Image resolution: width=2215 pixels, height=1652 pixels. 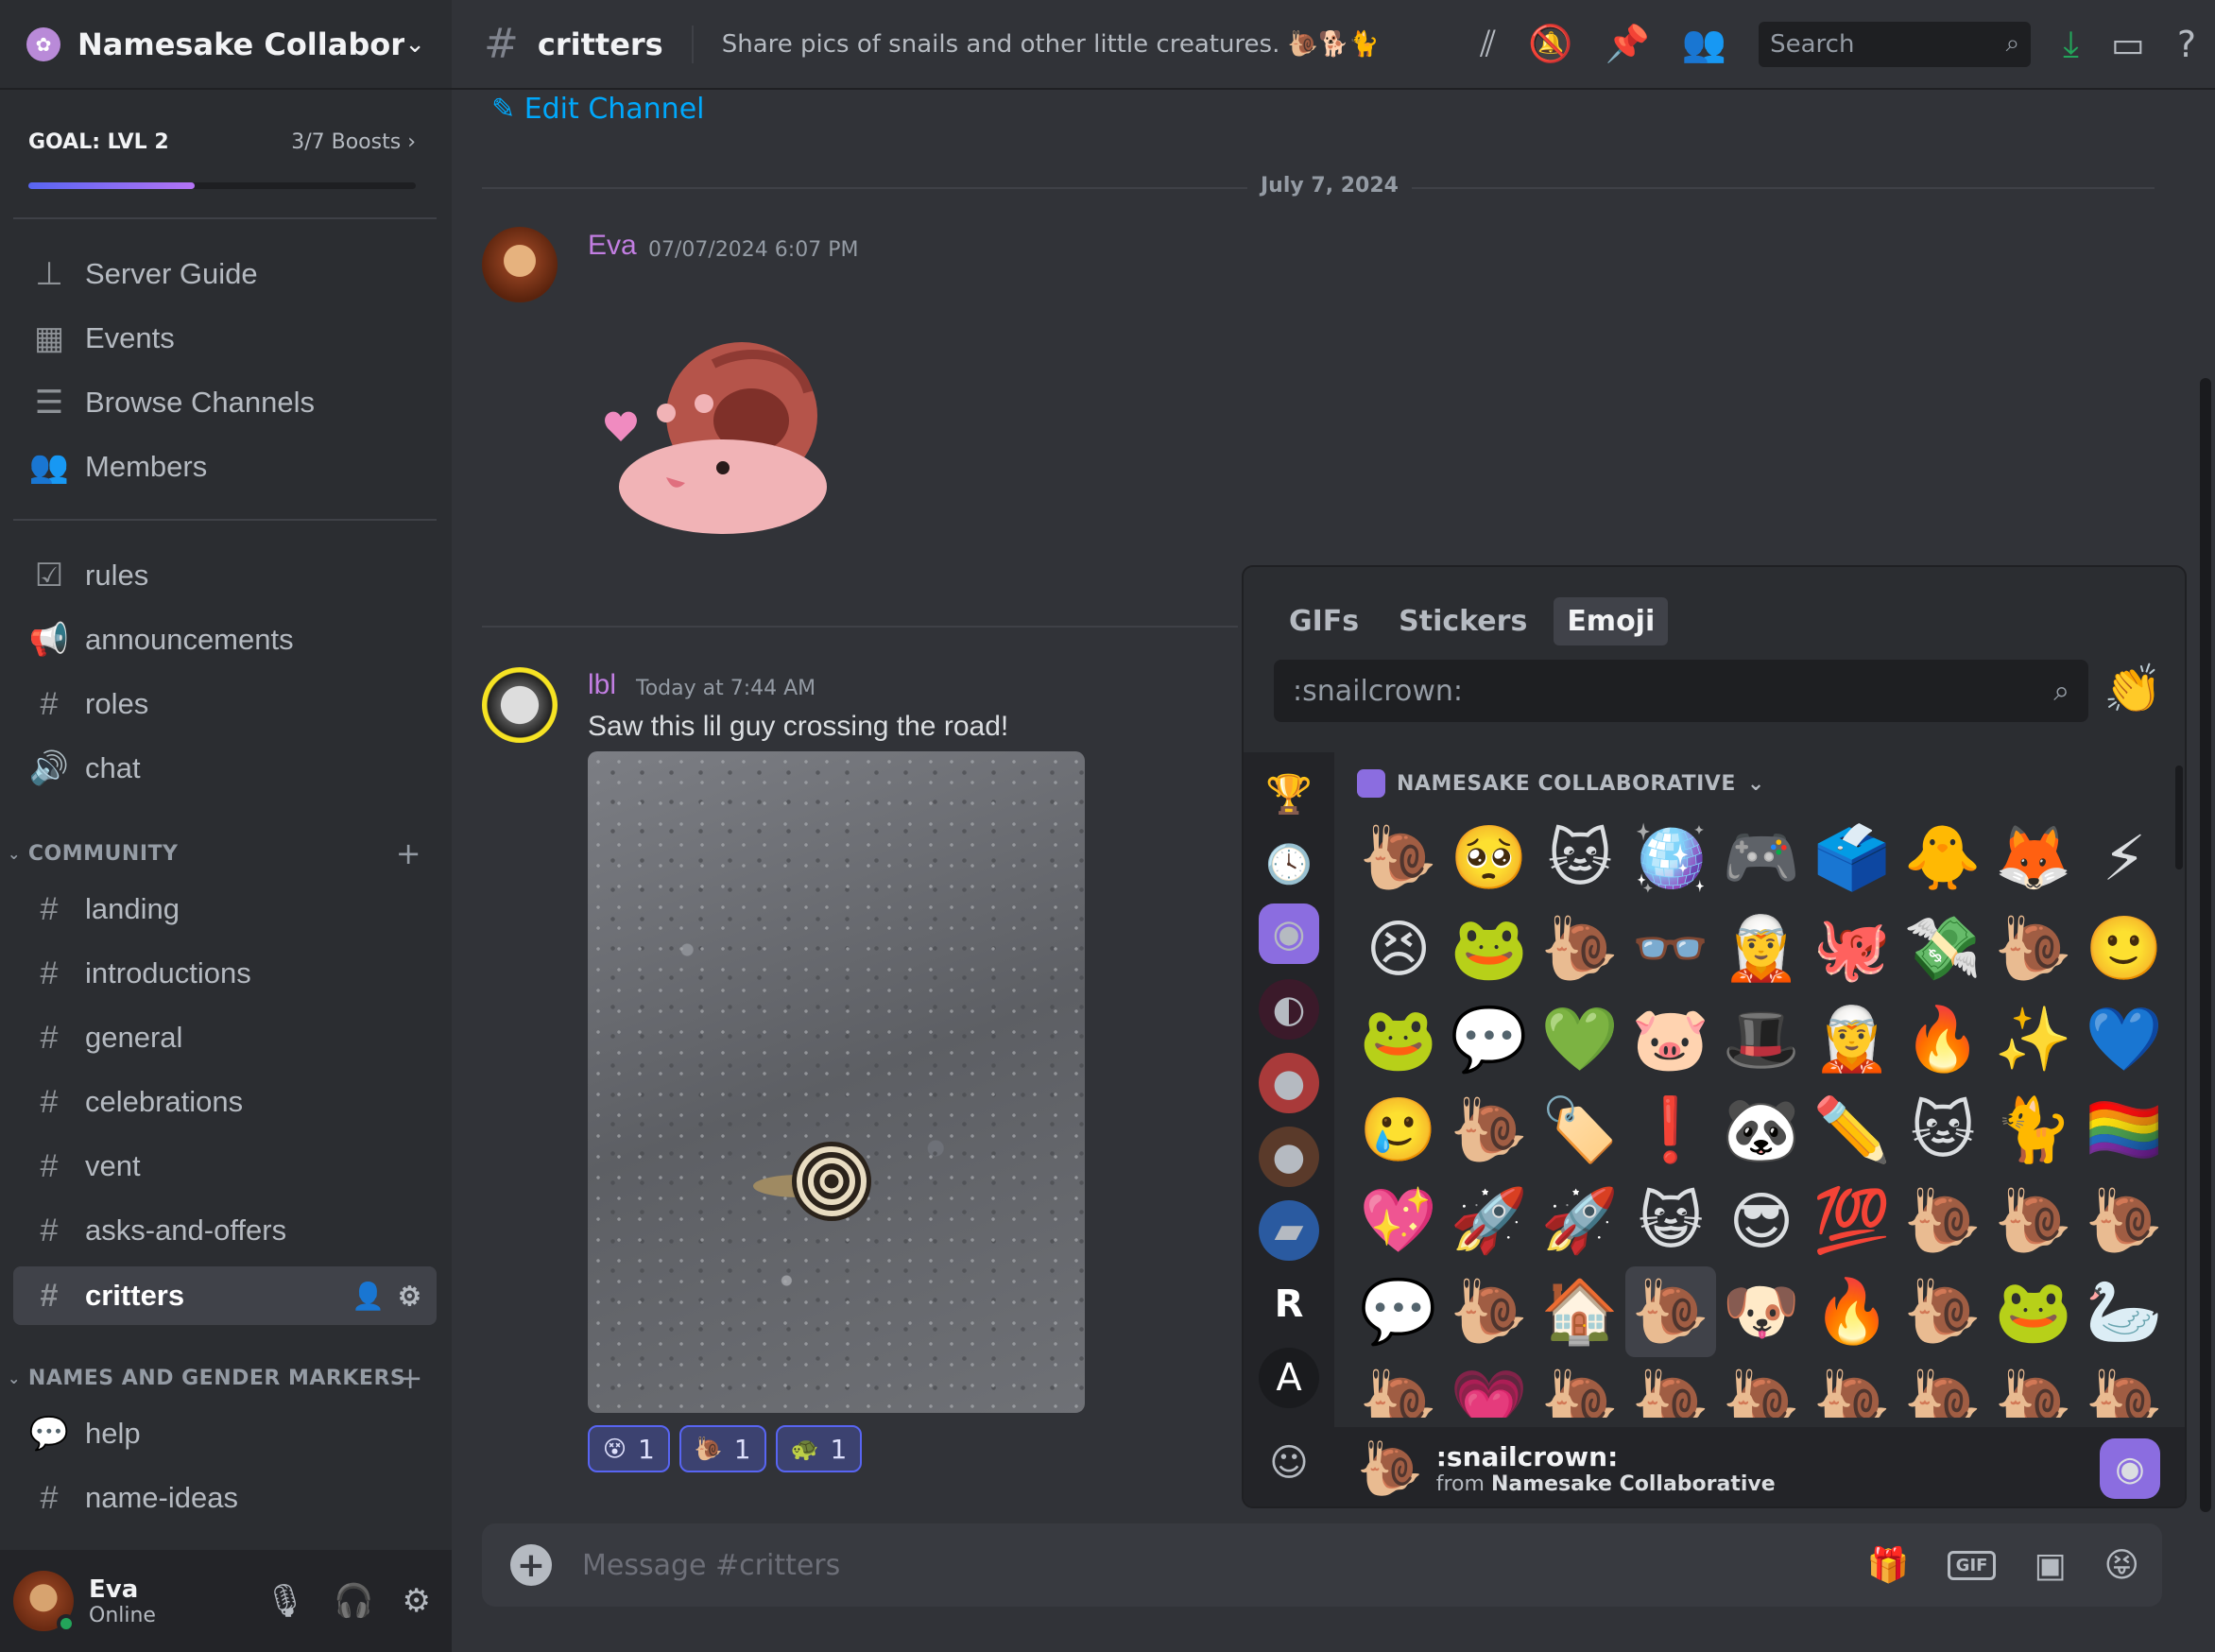 I want to click on emoji-cell: 😣, so click(x=1398, y=948).